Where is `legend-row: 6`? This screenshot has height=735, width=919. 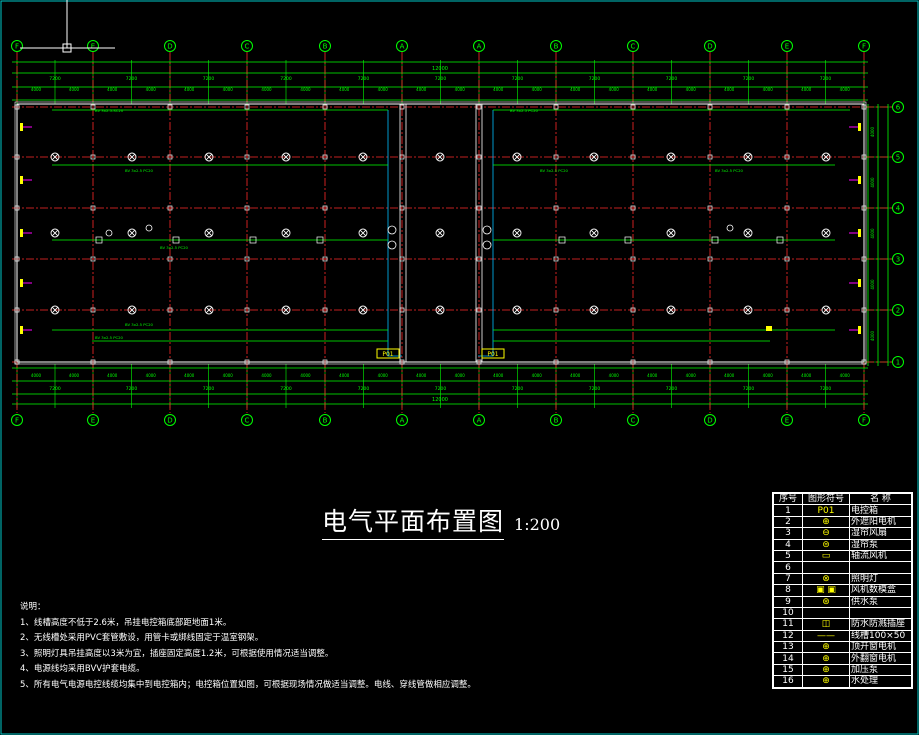 legend-row: 6 is located at coordinates (842, 567).